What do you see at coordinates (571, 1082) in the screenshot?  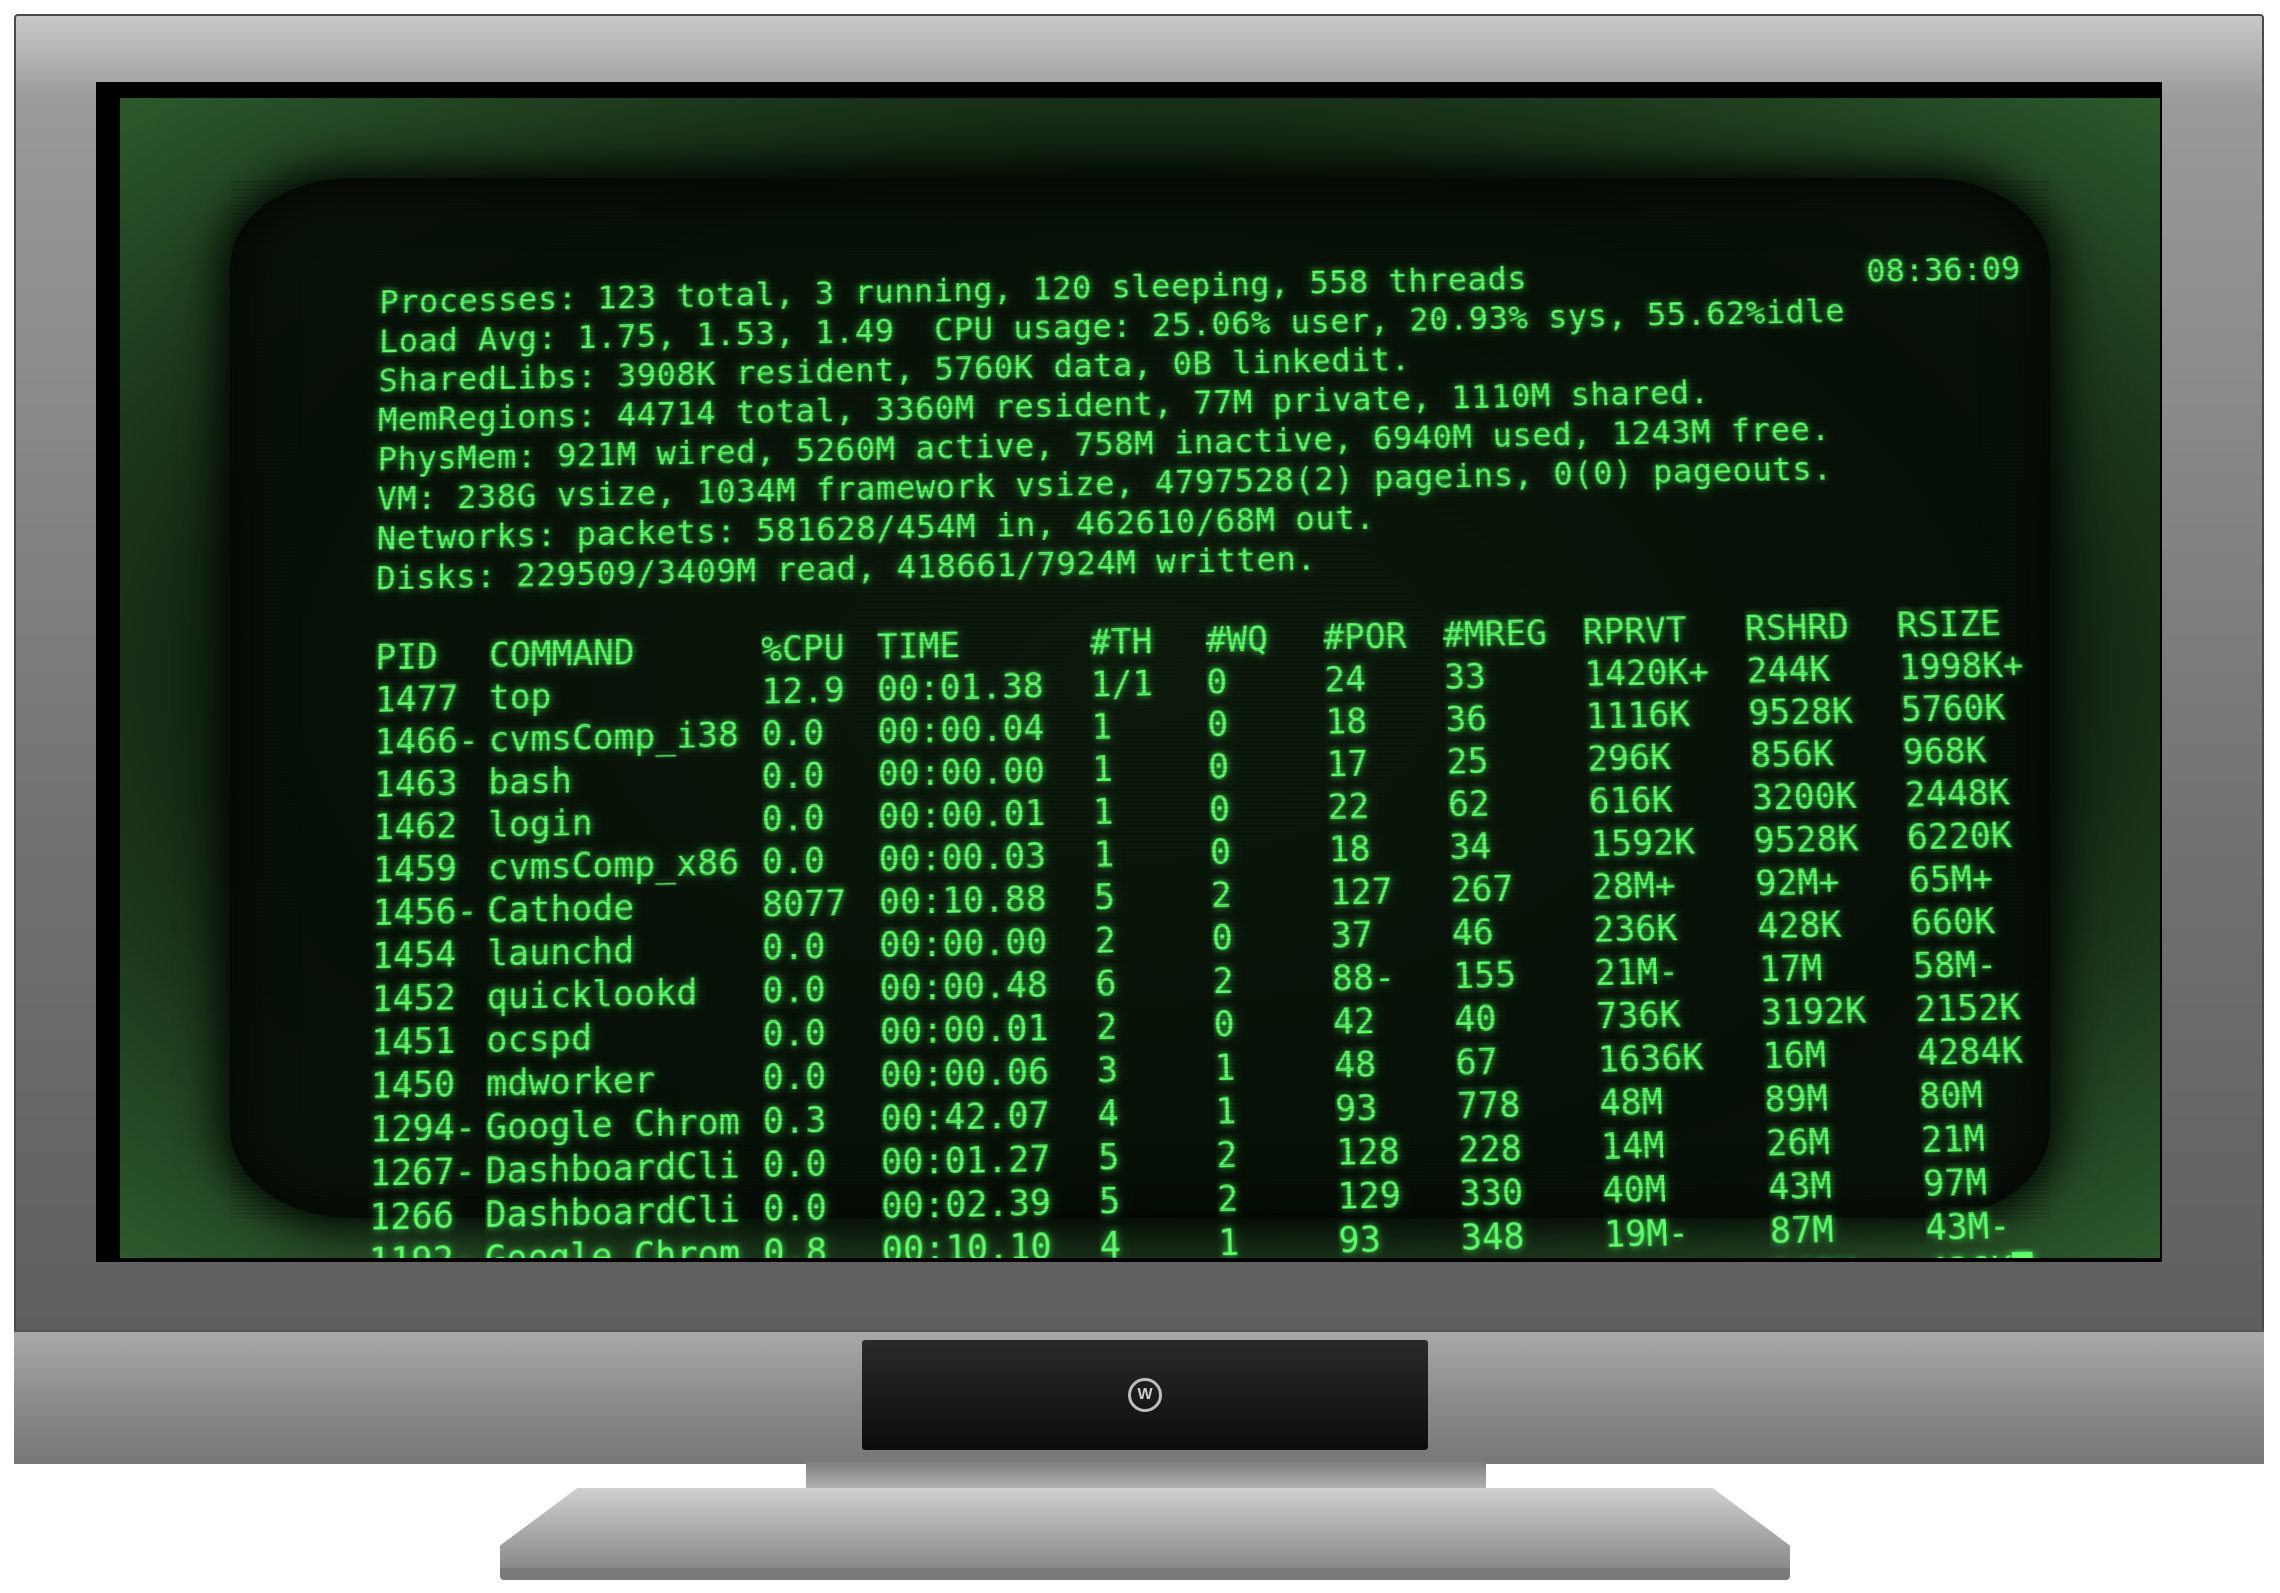 I see `cell-command: mdworker` at bounding box center [571, 1082].